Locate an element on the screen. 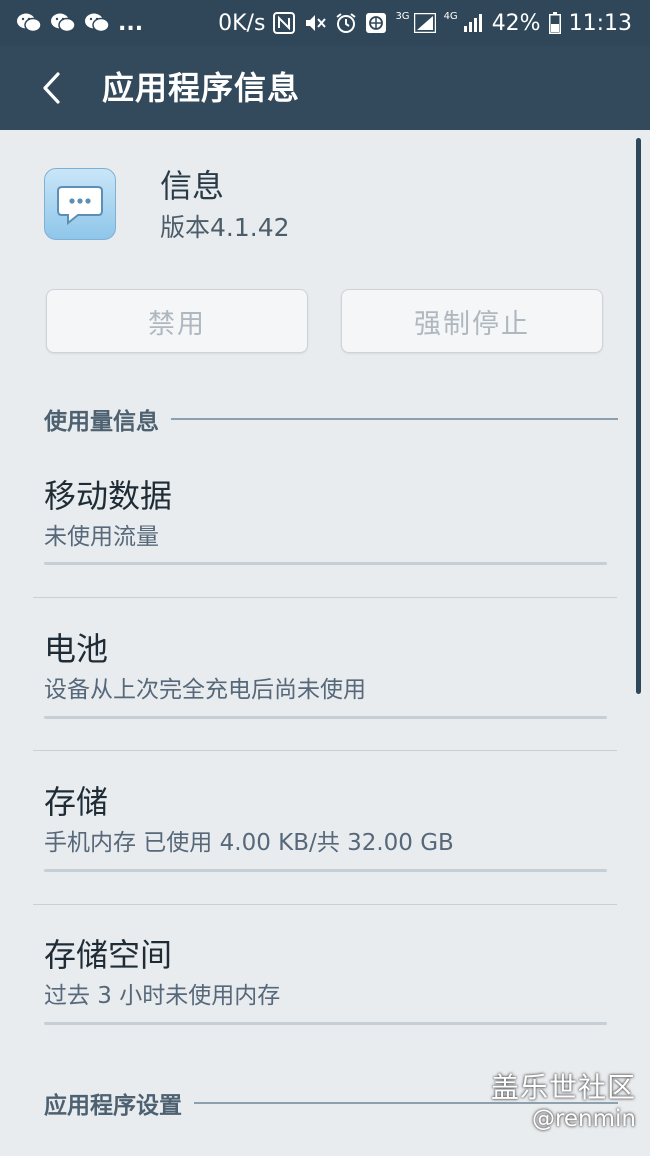 The image size is (650, 1156). list-item-subtitle: 过去 3 小时未使用内存 is located at coordinates (162, 996).